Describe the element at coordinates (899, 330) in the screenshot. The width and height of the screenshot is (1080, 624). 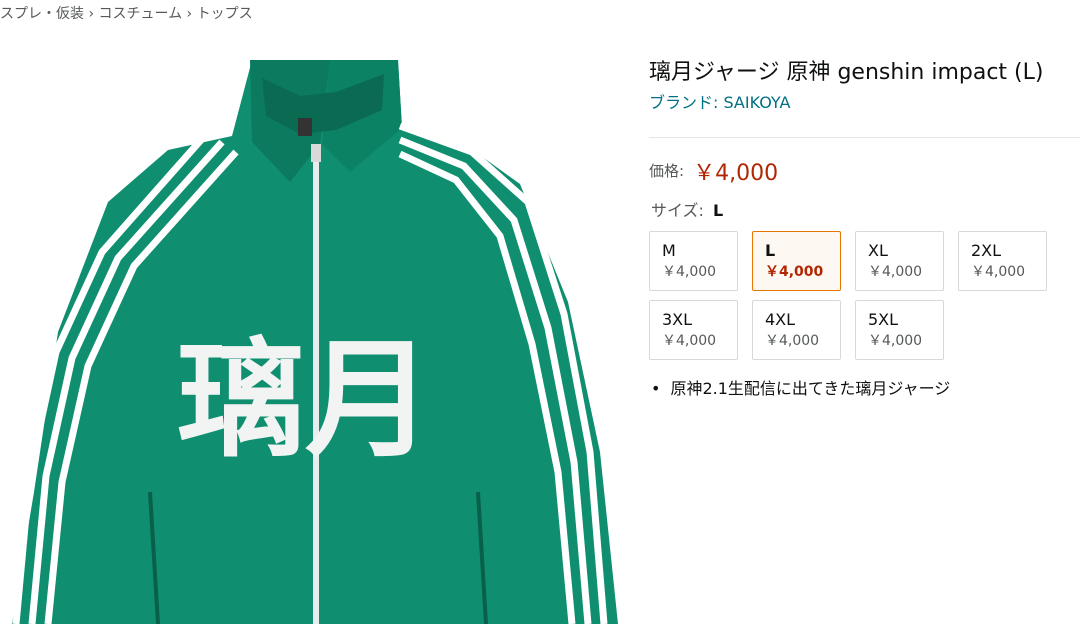
I see `size-option-5xl: 5XL ￥4,000` at that location.